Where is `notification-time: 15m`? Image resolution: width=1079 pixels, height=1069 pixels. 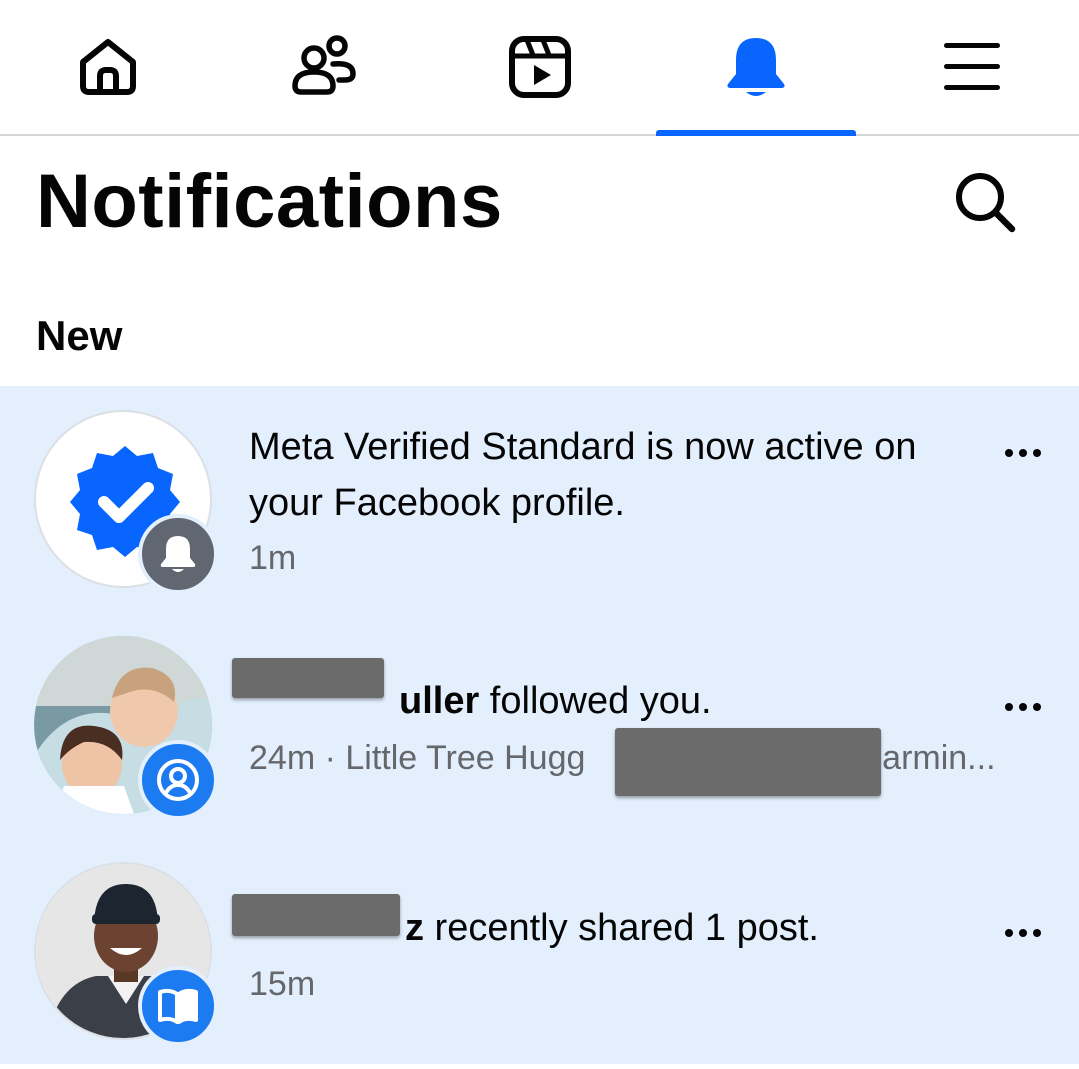 notification-time: 15m is located at coordinates (282, 984).